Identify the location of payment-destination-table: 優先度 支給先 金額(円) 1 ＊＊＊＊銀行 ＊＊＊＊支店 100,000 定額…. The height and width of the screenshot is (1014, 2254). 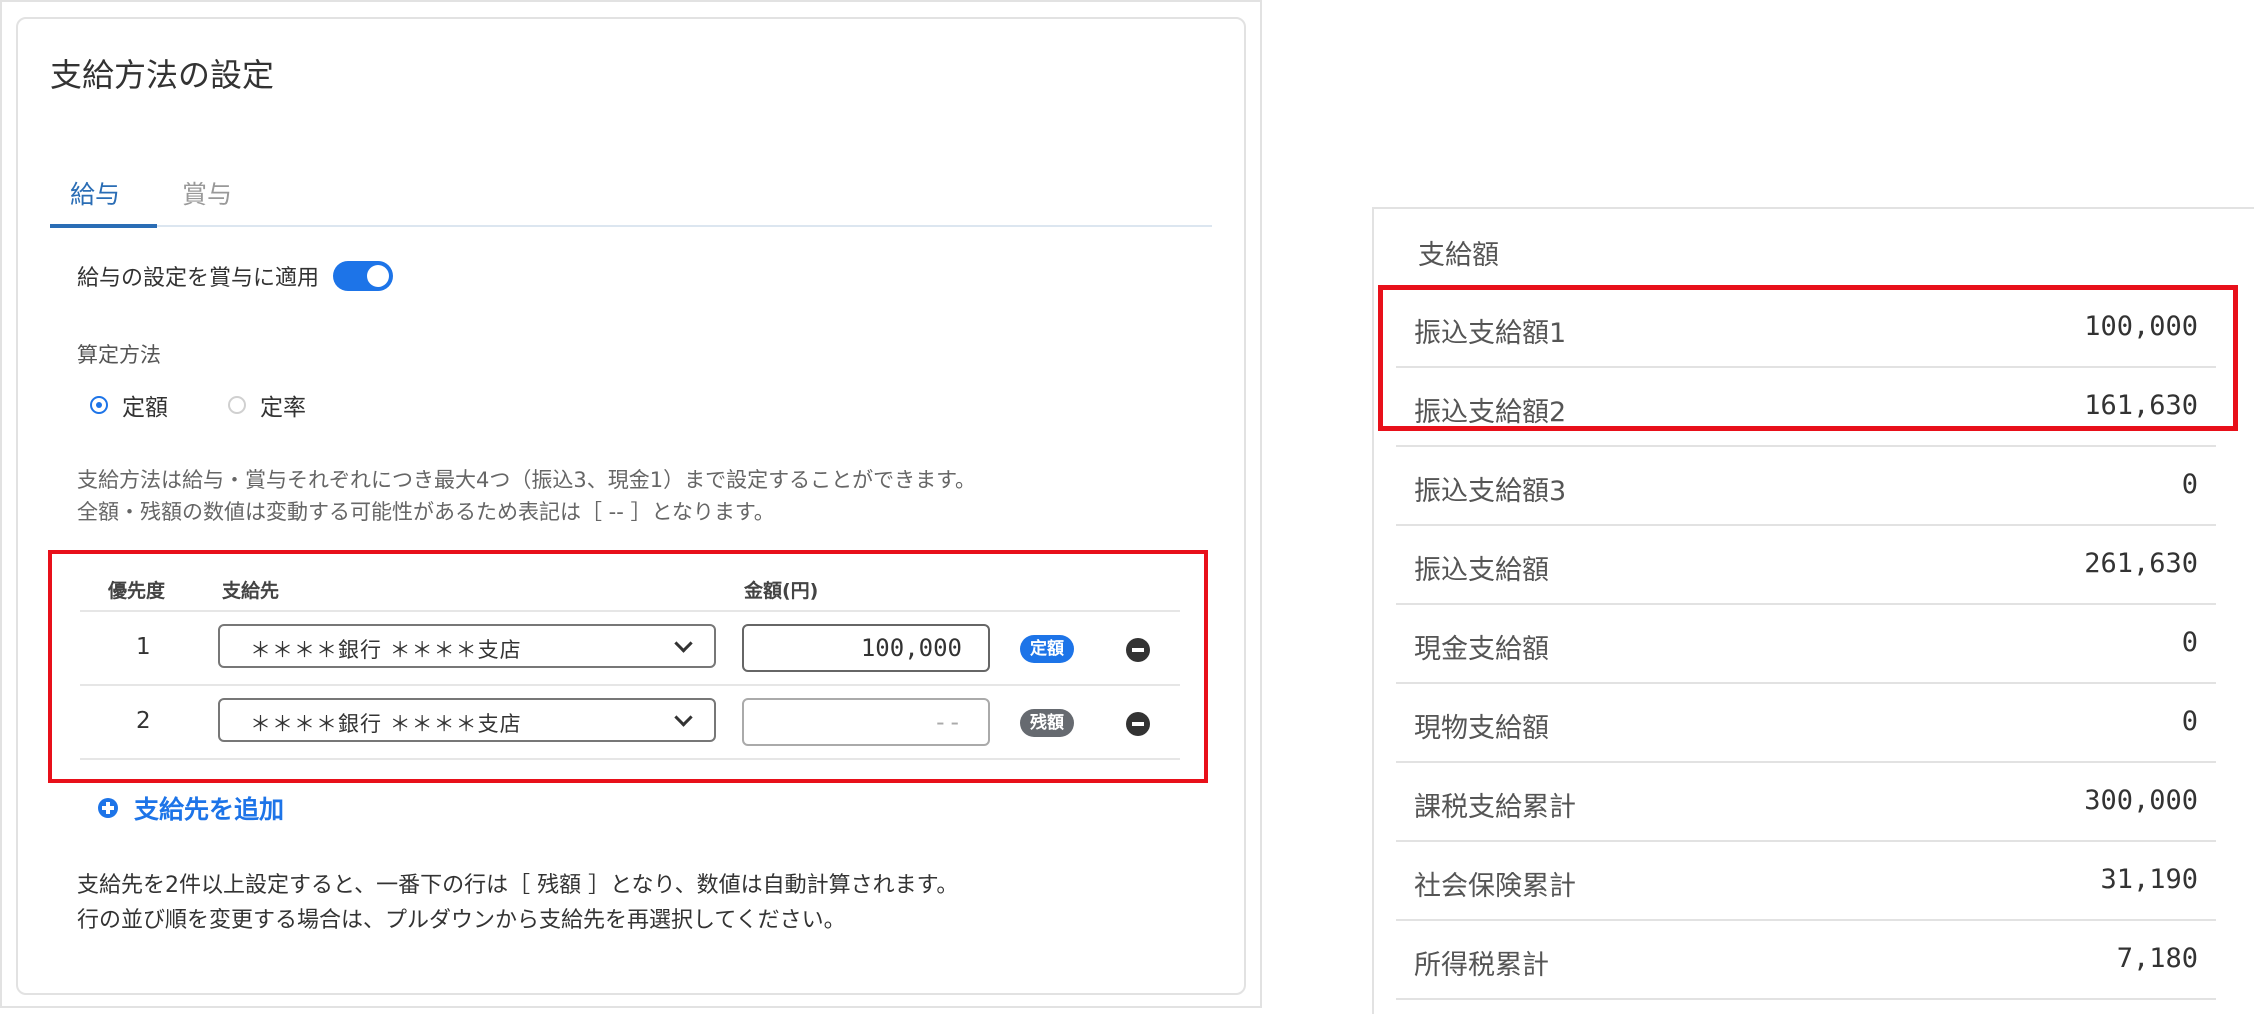
(628, 666).